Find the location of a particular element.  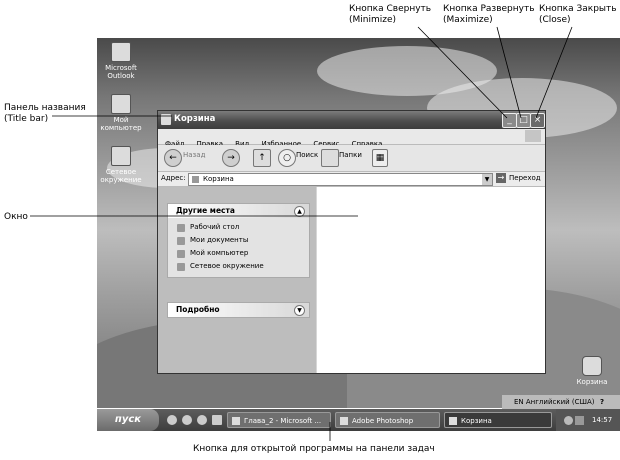

back-arrow-icon: ← is located at coordinates (173, 158).